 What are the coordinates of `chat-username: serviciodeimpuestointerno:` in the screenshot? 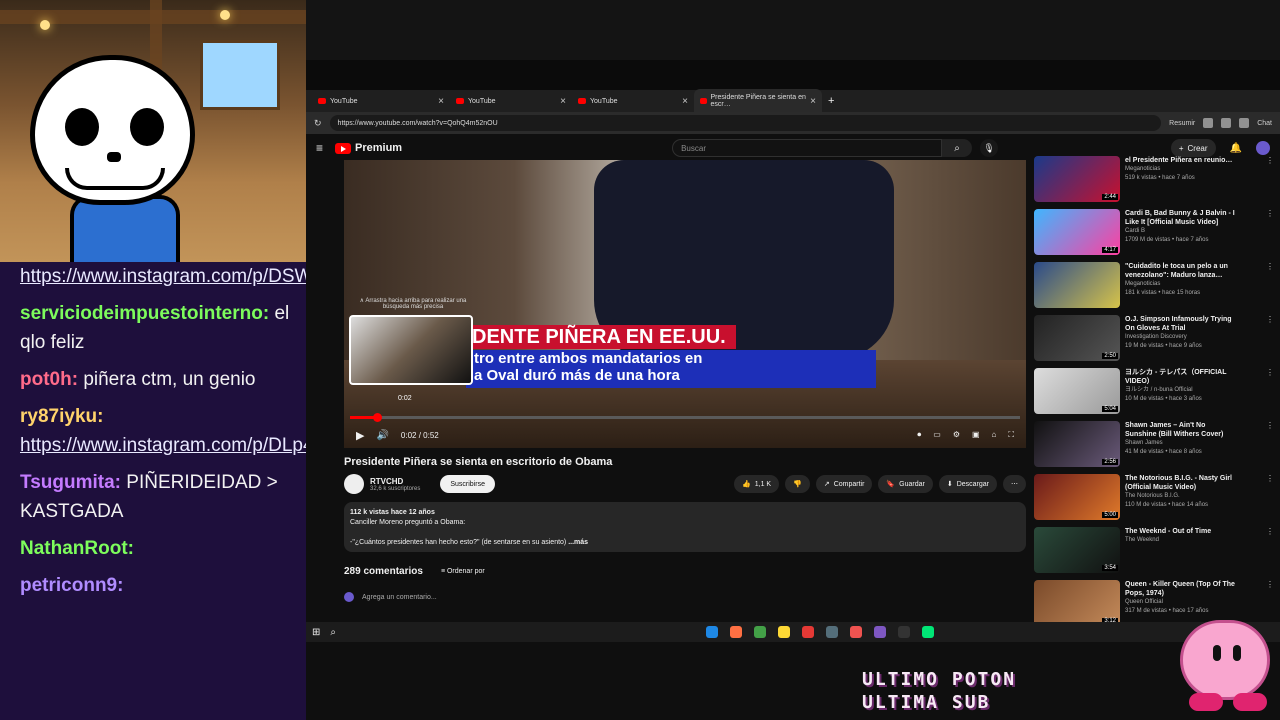 It's located at (144, 313).